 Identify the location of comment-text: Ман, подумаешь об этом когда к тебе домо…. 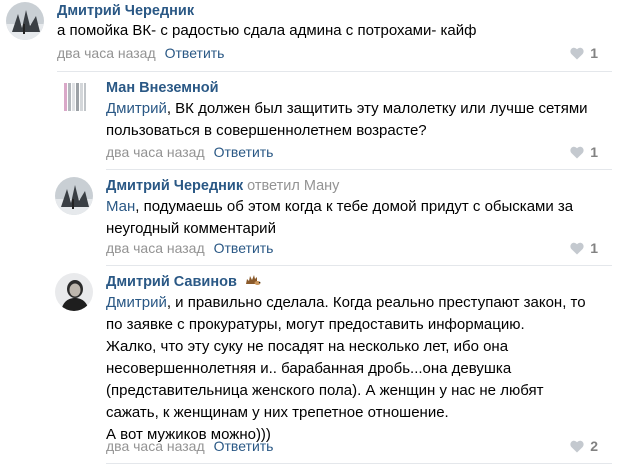
(339, 218).